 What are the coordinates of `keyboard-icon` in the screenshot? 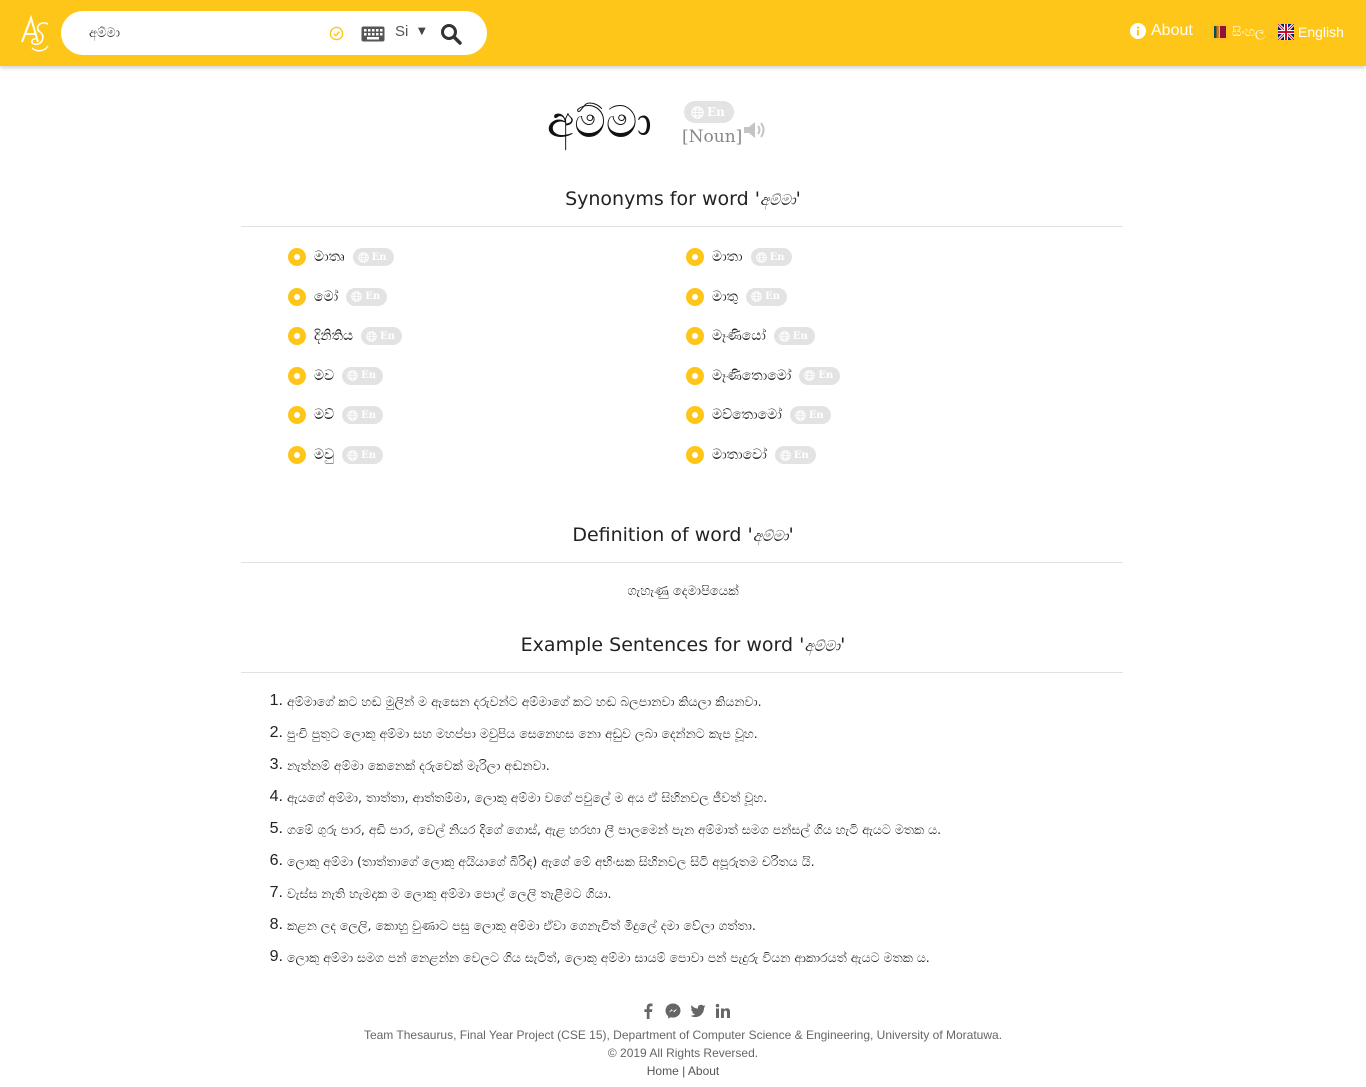 It's located at (373, 34).